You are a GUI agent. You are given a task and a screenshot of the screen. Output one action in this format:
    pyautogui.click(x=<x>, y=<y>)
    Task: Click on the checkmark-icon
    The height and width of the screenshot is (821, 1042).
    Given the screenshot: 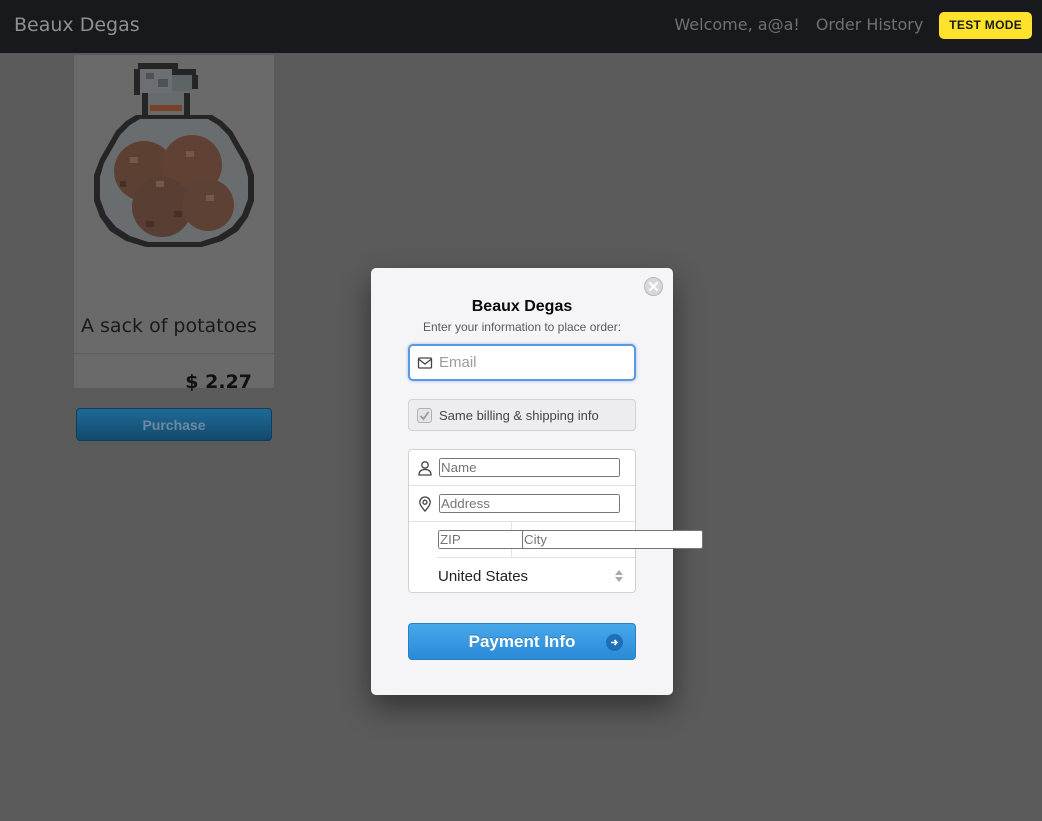 What is the action you would take?
    pyautogui.click(x=424, y=415)
    